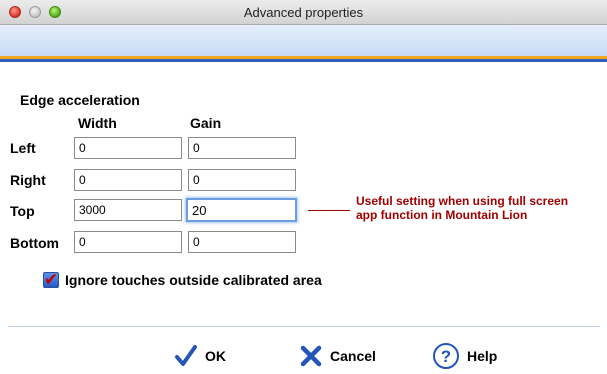  I want to click on annotation-pointer-line, so click(329, 210).